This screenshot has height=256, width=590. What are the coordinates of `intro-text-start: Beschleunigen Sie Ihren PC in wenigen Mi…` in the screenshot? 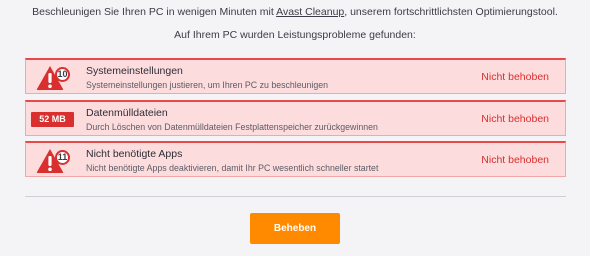 It's located at (154, 12).